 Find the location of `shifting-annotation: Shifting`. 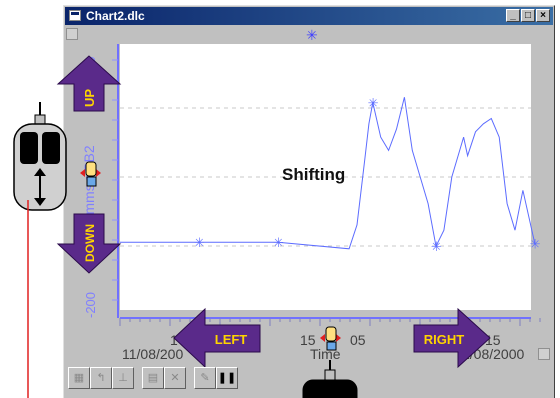

shifting-annotation: Shifting is located at coordinates (313, 174).